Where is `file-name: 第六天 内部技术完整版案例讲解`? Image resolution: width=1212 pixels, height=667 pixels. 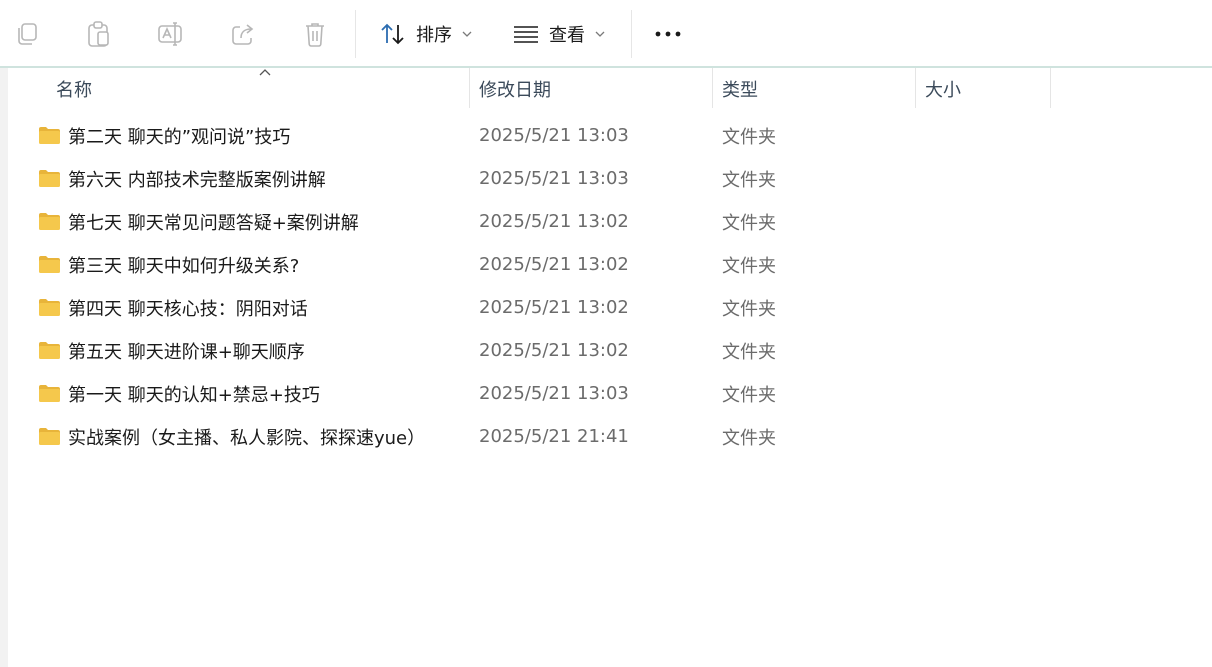 file-name: 第六天 内部技术完整版案例讲解 is located at coordinates (197, 180).